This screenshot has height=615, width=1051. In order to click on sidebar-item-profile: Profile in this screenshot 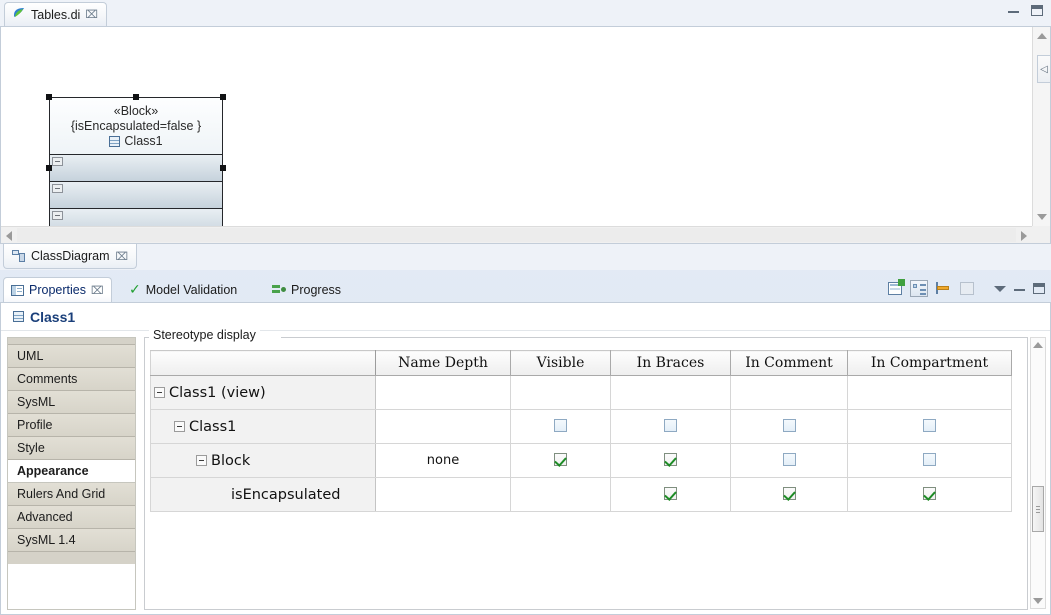, I will do `click(71, 425)`.